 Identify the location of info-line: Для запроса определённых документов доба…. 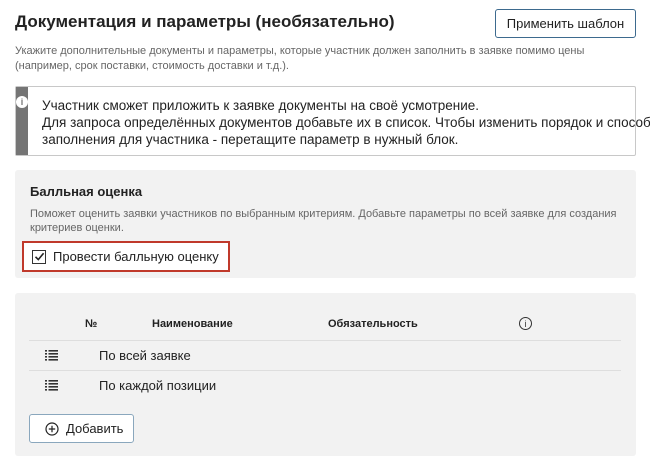
(346, 122).